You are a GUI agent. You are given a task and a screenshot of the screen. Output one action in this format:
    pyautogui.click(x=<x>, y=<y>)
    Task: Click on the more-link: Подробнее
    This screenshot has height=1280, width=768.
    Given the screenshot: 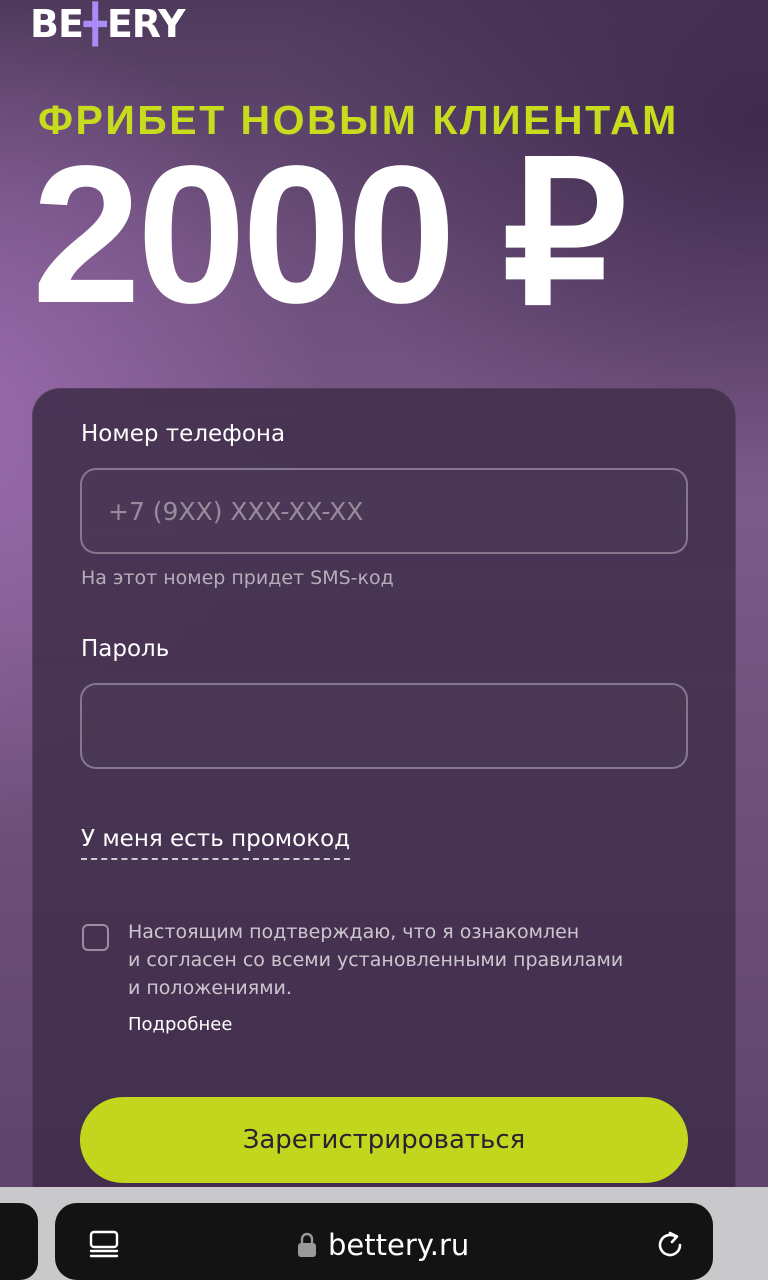 What is the action you would take?
    pyautogui.click(x=180, y=1024)
    